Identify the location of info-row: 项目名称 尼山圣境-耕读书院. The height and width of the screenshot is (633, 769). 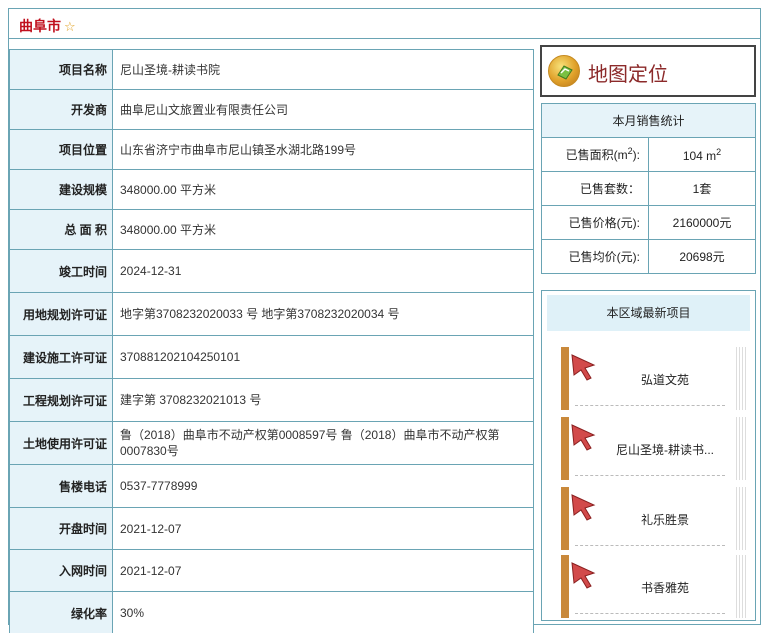
(271, 69).